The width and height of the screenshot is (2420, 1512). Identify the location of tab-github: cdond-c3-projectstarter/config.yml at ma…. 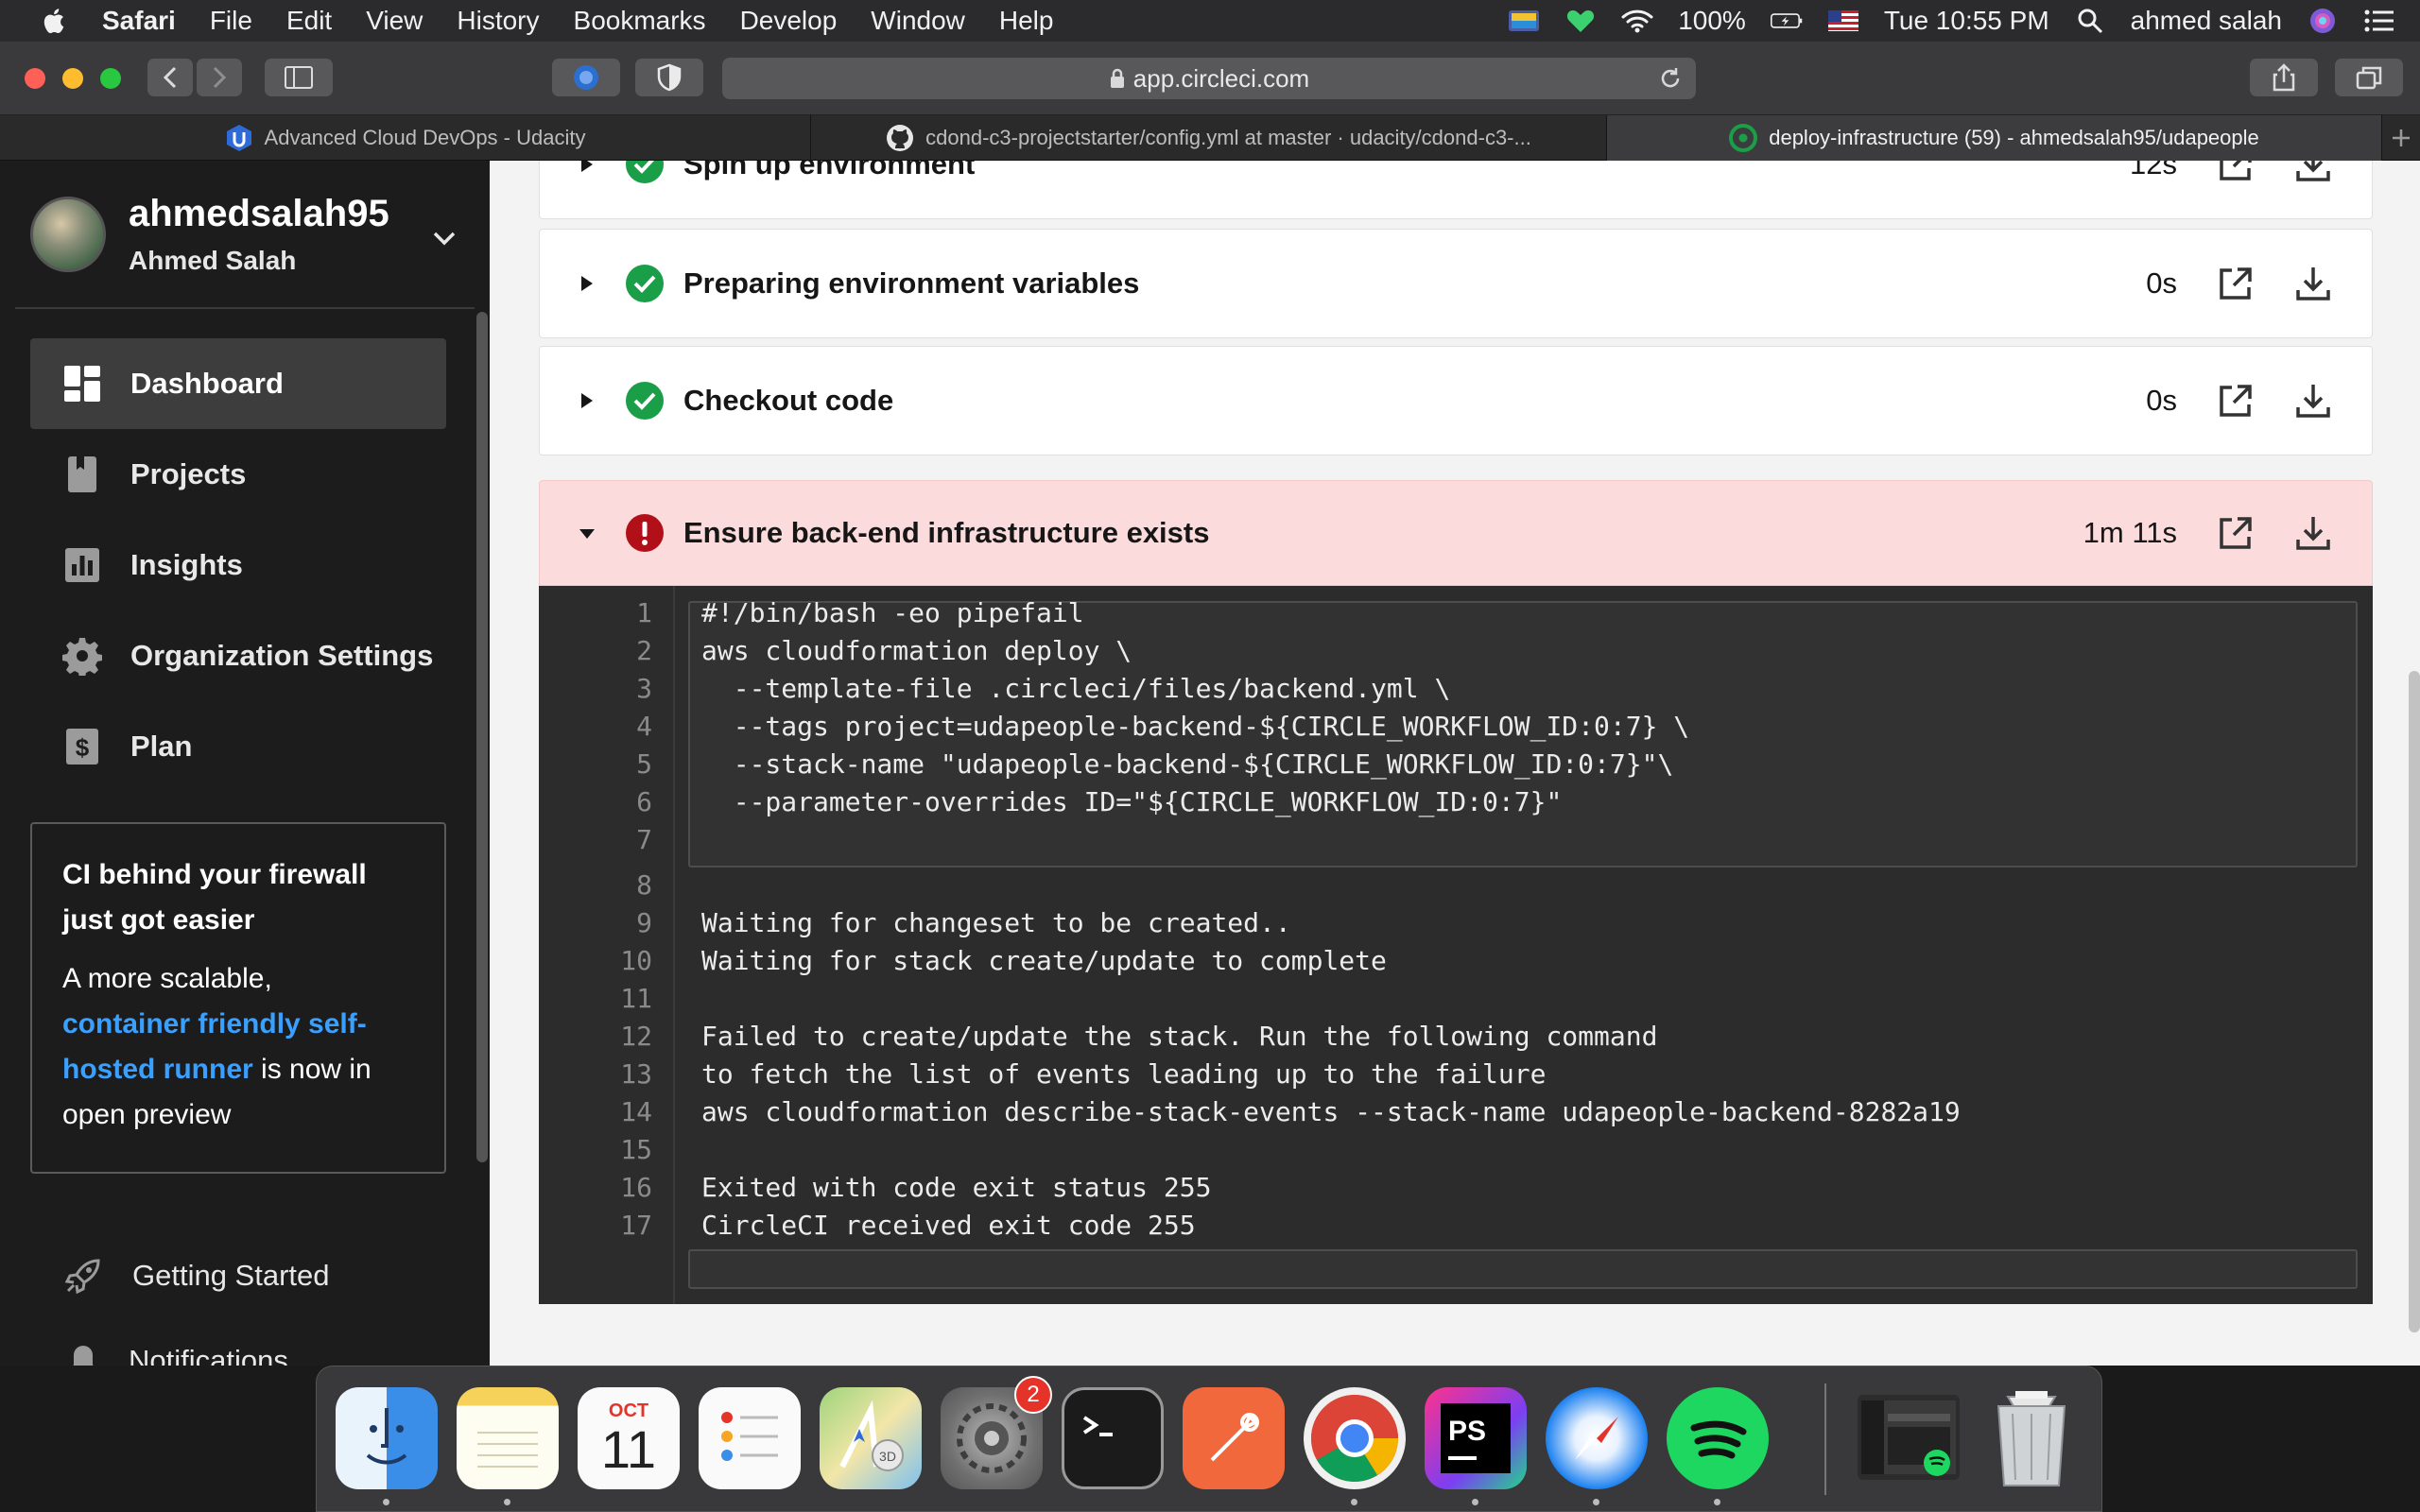
(1209, 138).